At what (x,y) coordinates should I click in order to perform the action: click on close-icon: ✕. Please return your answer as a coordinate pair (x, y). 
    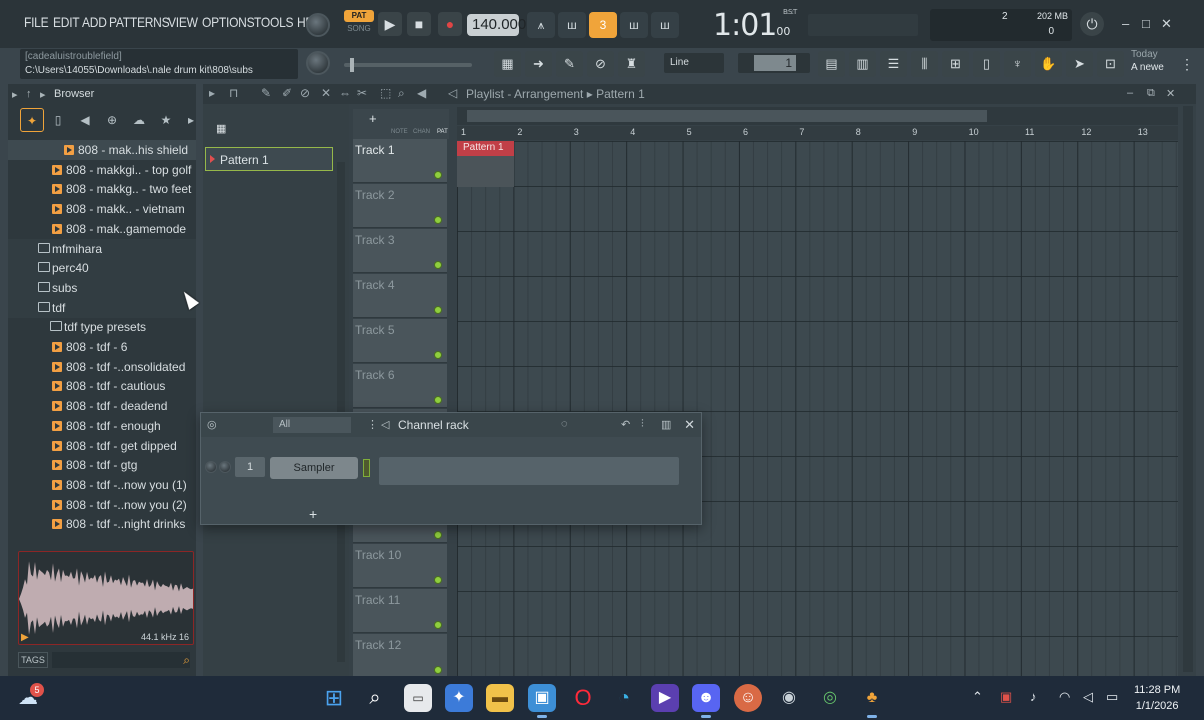
    Looking at the image, I should click on (1166, 24).